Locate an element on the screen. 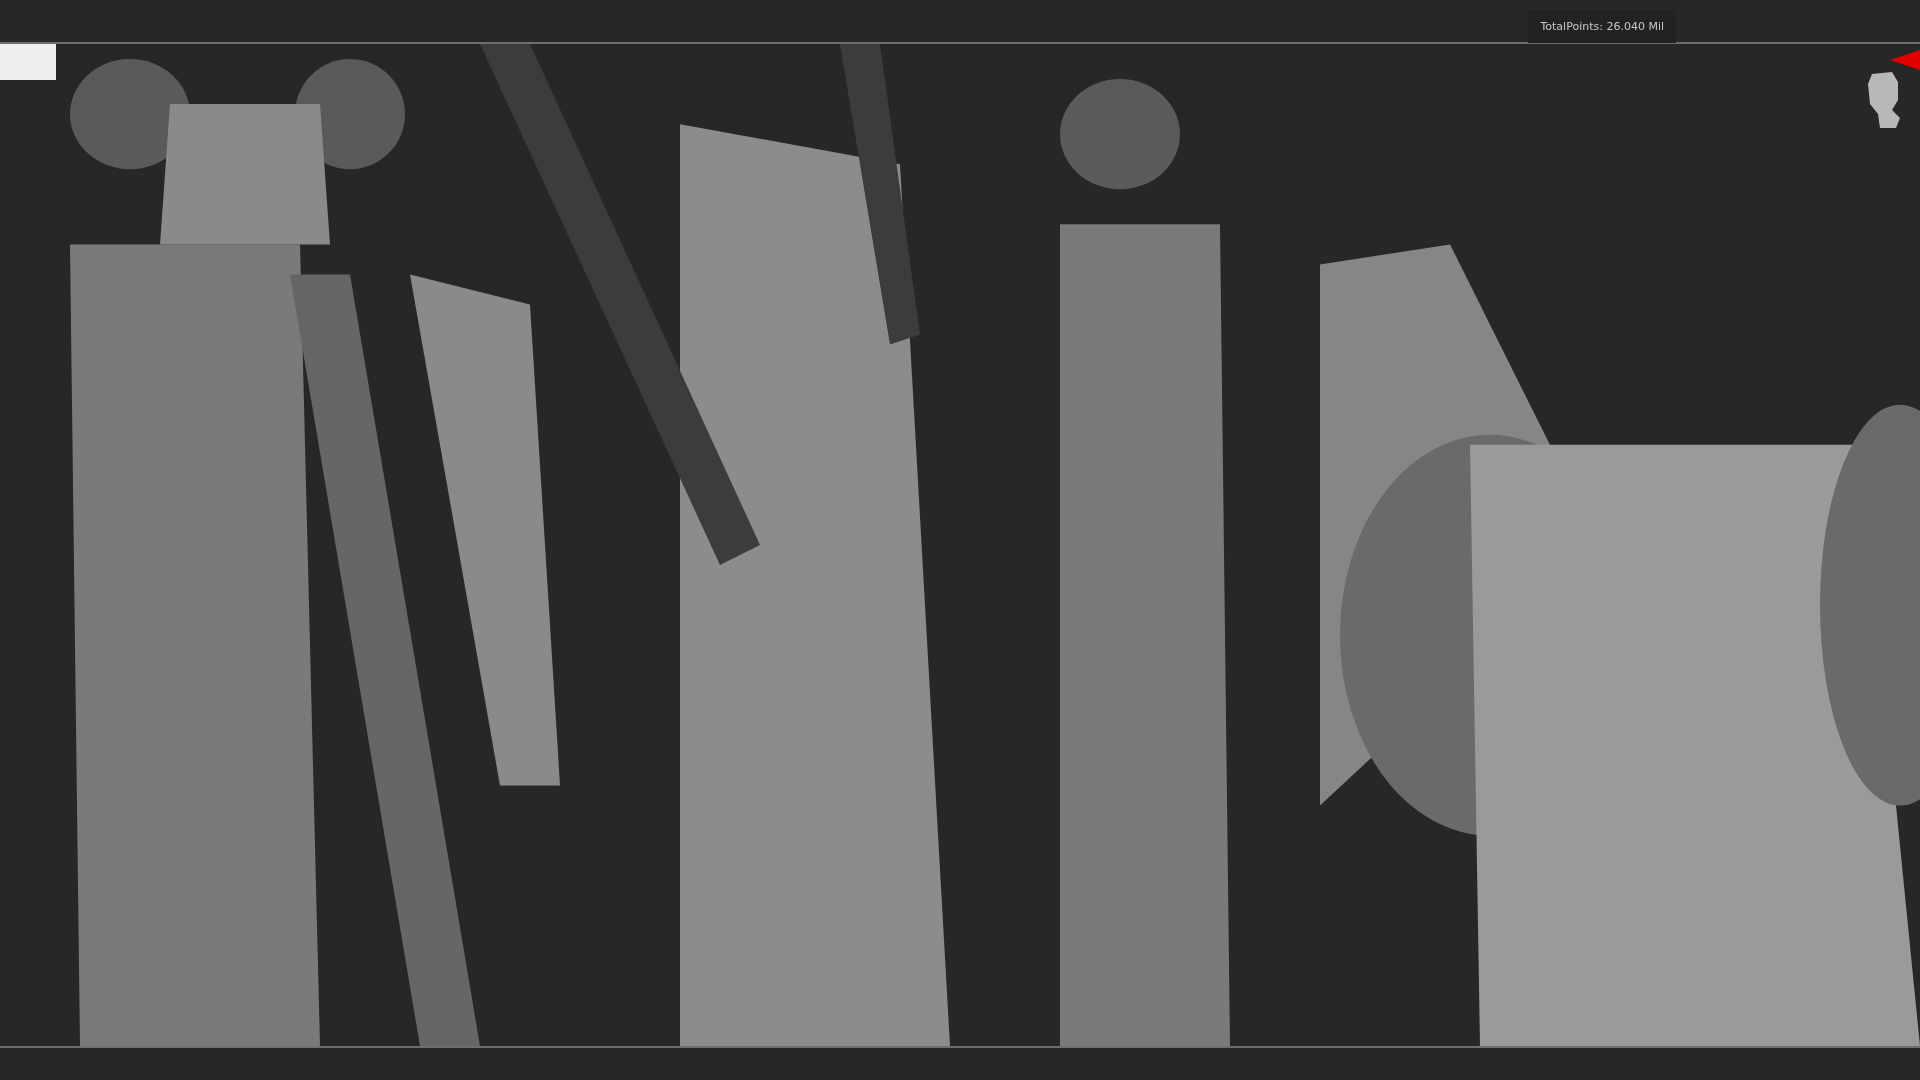 This screenshot has width=1920, height=1080. thumbnail-placeholder is located at coordinates (28, 62).